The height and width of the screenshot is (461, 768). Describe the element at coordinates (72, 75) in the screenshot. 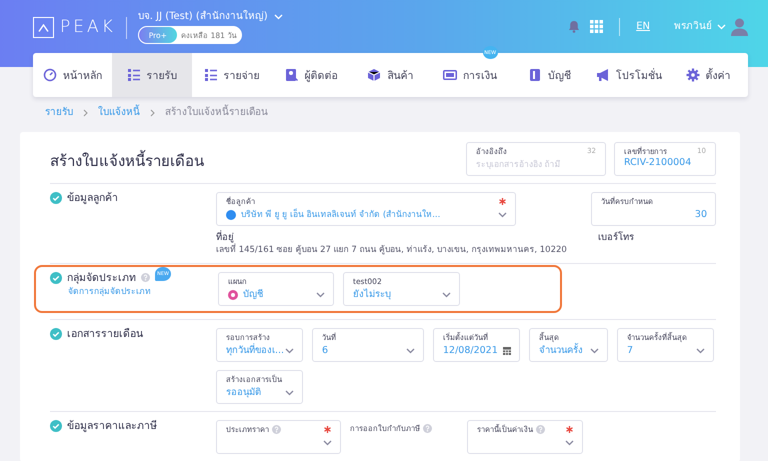

I see `nav-tab: หน้าหลัก` at that location.